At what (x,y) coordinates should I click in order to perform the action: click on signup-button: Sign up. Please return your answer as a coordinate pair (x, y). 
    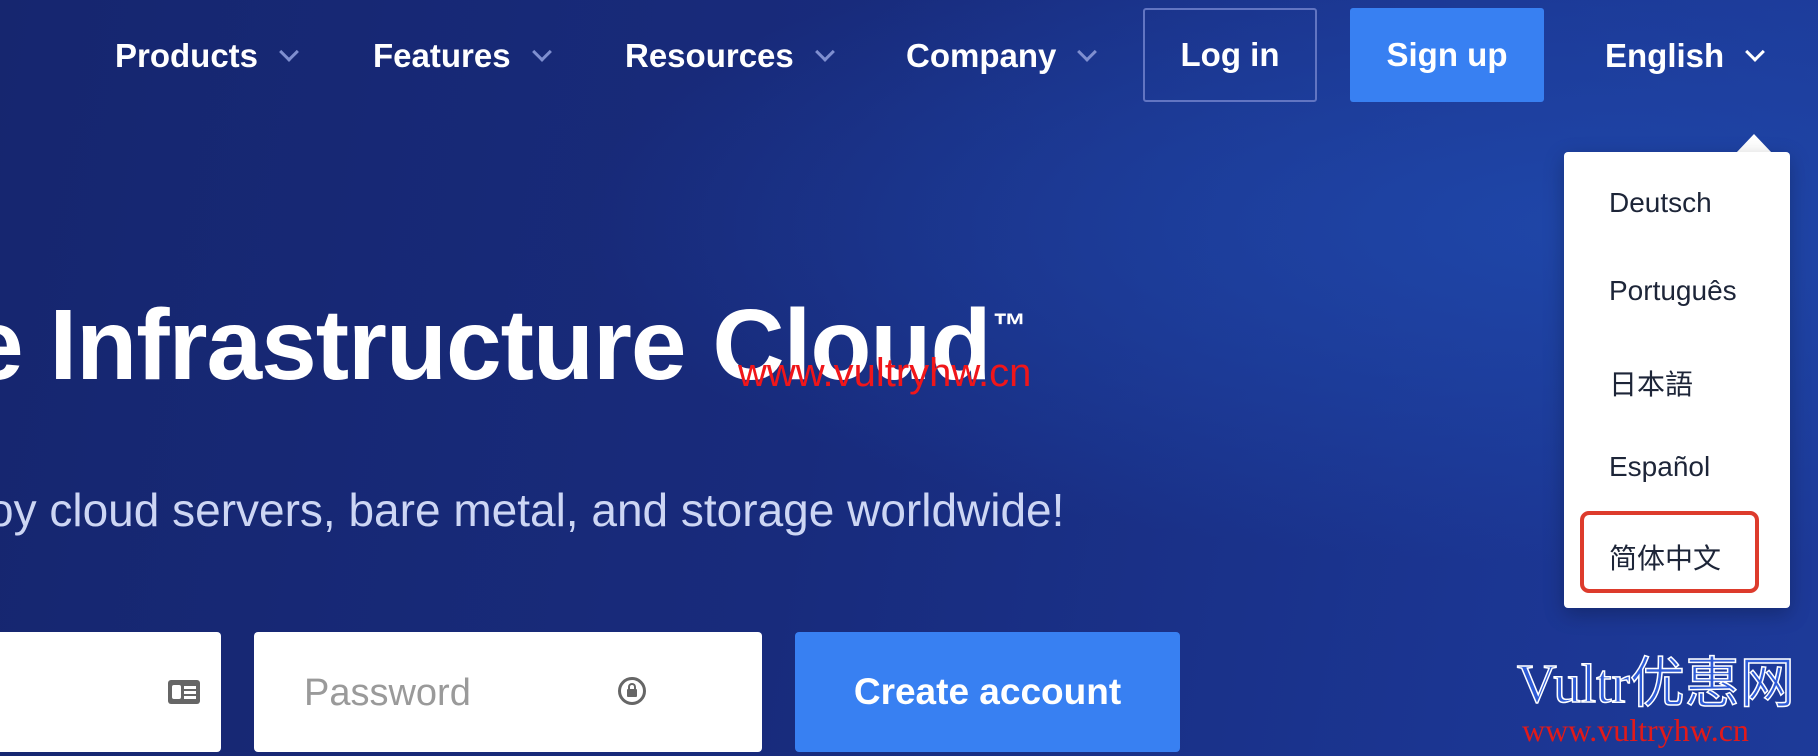
    Looking at the image, I should click on (1447, 55).